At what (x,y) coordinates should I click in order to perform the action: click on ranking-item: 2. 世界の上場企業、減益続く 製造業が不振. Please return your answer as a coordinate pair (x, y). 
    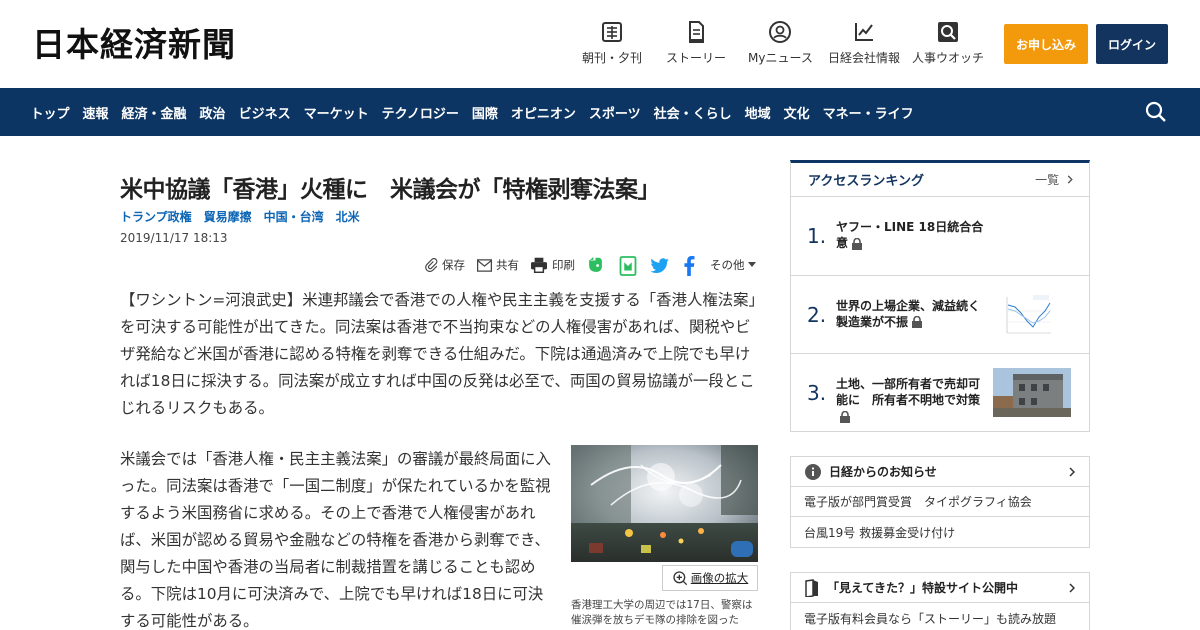
    Looking at the image, I should click on (940, 315).